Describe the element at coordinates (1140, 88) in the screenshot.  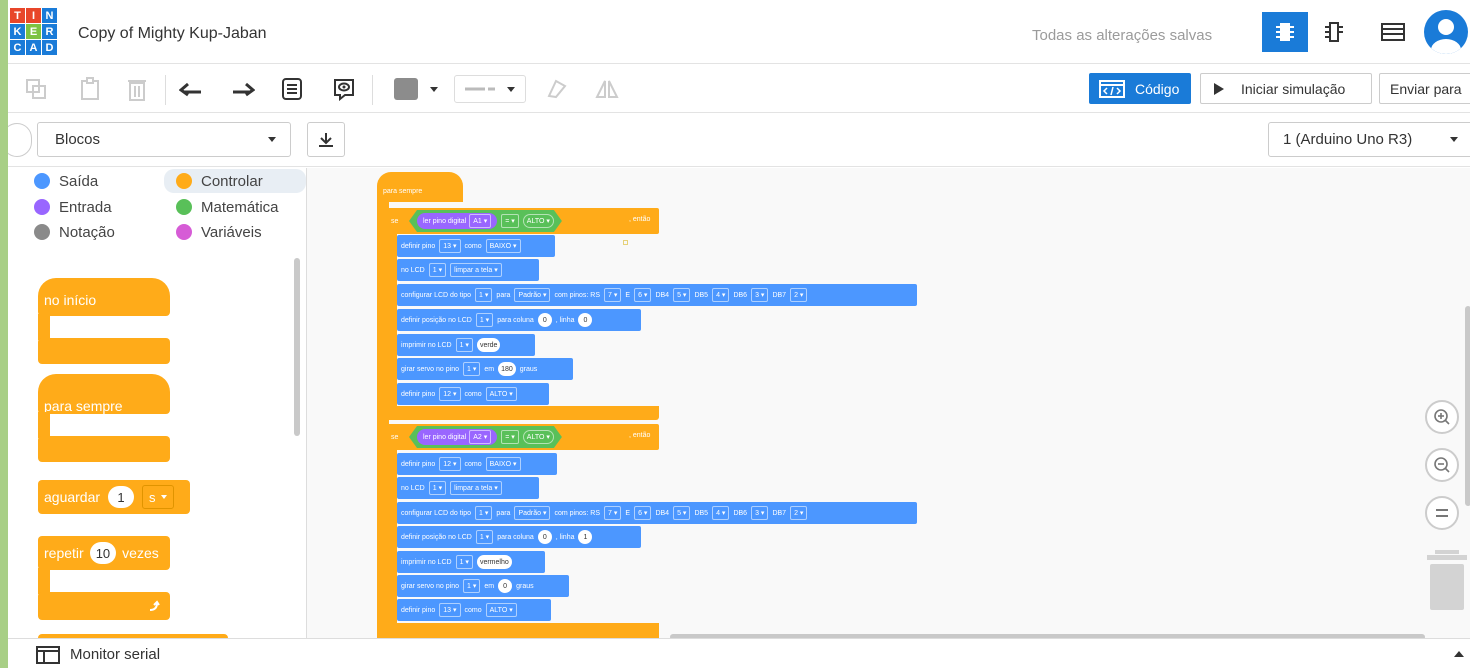
I see `code-button: Código` at that location.